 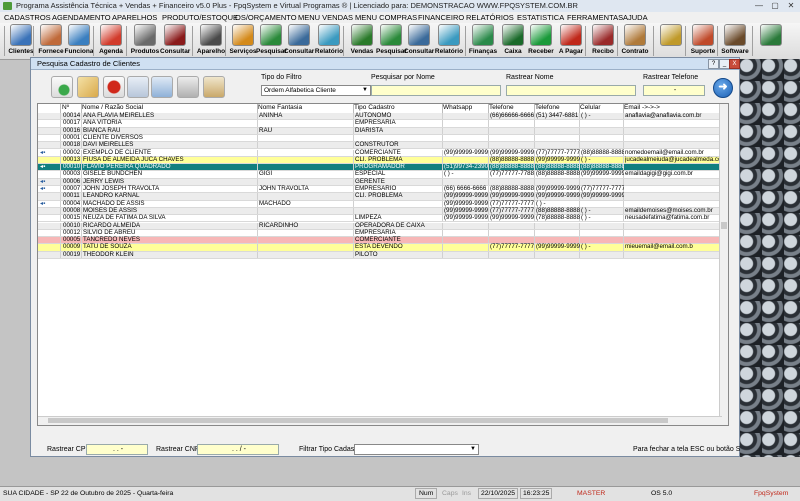 What do you see at coordinates (512, 115) in the screenshot?
I see `cell-tel1: (66)66666-6666` at bounding box center [512, 115].